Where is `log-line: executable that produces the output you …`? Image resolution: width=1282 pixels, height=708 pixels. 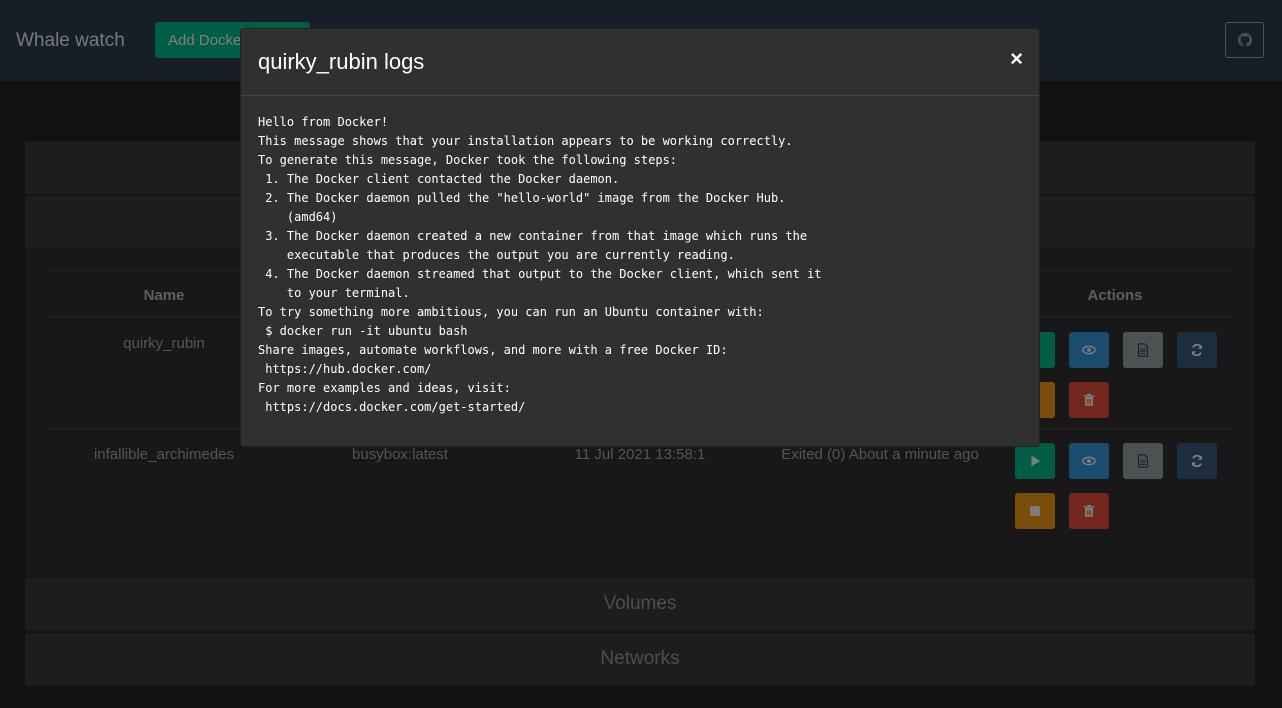
log-line: executable that produces the output you … is located at coordinates (496, 255).